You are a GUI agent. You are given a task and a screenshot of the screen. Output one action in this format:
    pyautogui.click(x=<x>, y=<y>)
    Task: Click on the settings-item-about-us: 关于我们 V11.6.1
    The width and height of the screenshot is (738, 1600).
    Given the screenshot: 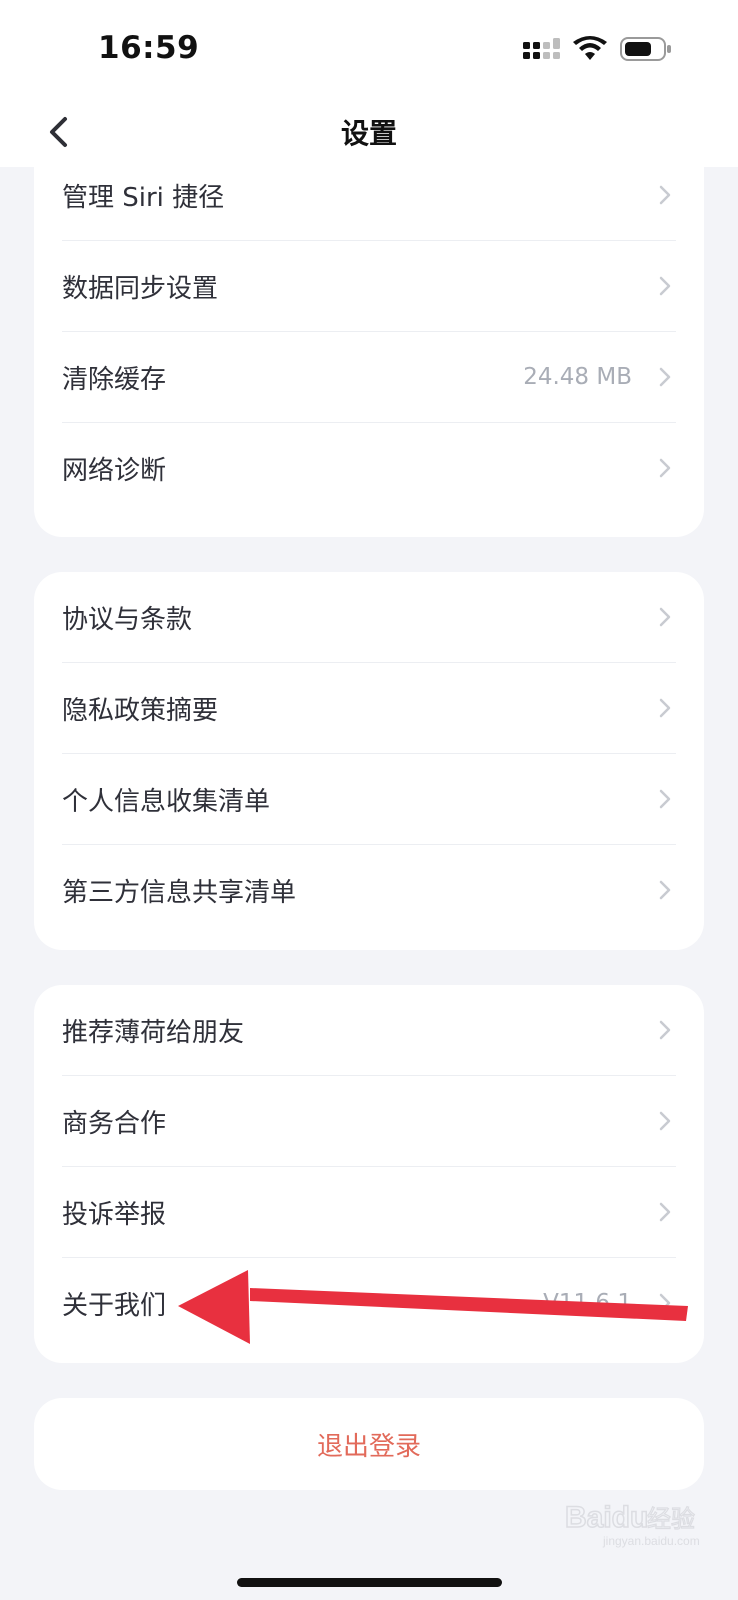 What is the action you would take?
    pyautogui.click(x=369, y=1303)
    